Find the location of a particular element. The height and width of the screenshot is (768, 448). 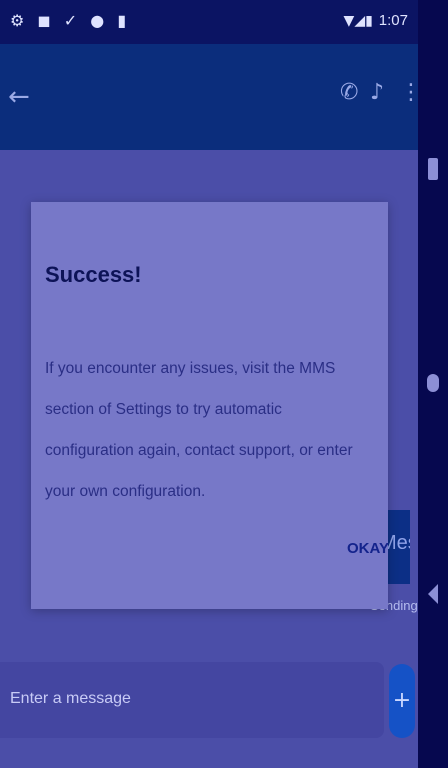

message-composer is located at coordinates (192, 700).